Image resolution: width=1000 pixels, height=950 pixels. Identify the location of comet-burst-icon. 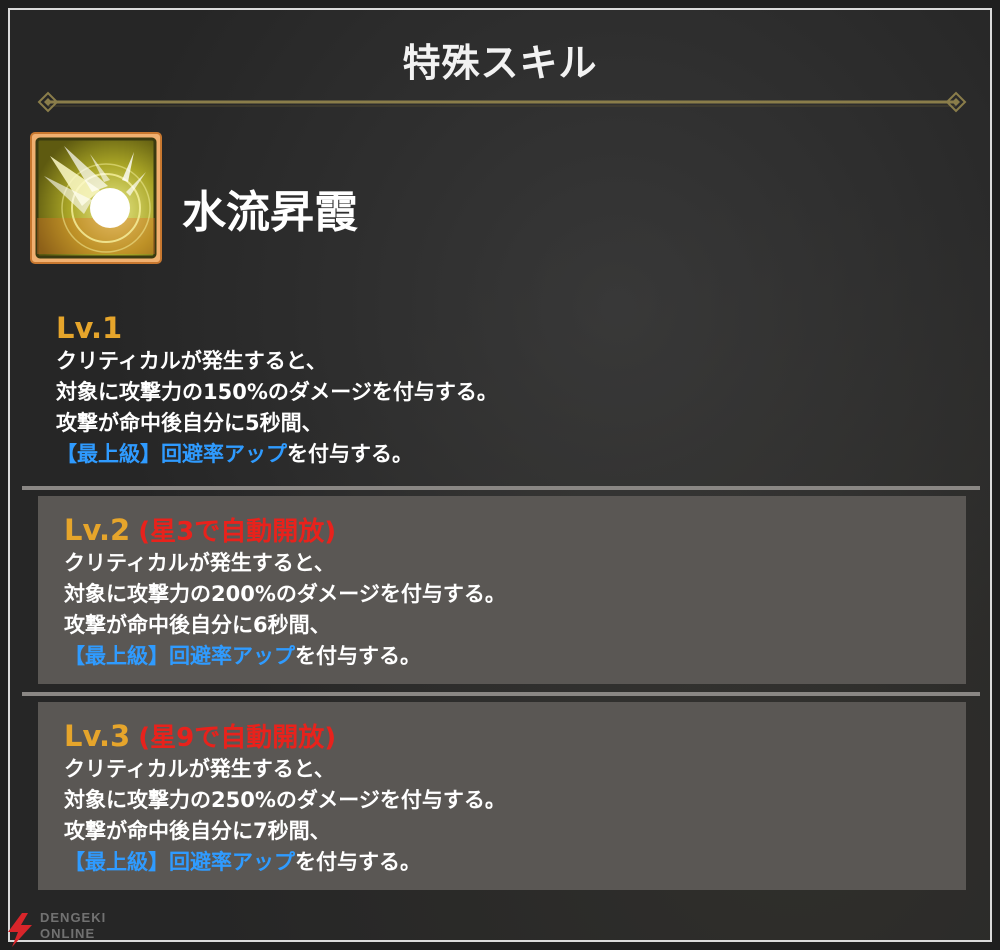
(96, 198).